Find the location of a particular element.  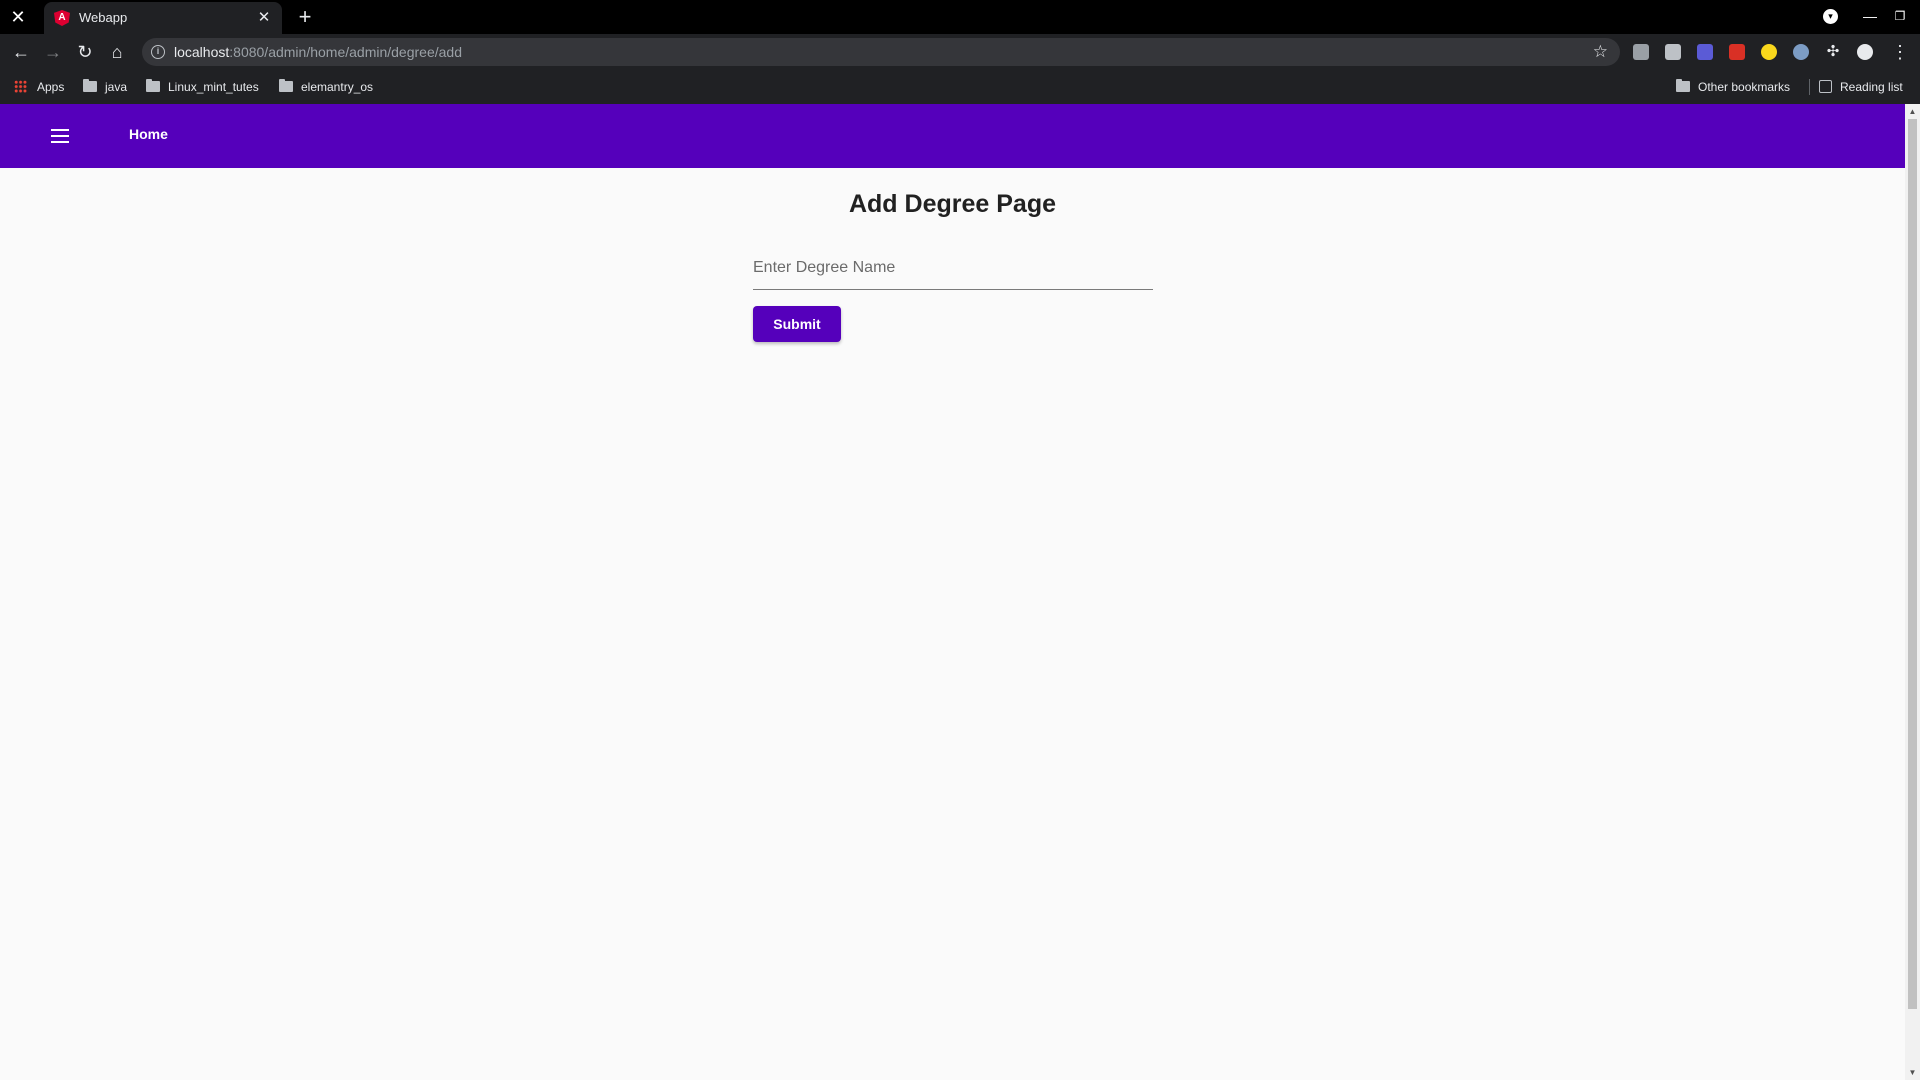

bookmark-other: Other bookmarks is located at coordinates (1733, 87).